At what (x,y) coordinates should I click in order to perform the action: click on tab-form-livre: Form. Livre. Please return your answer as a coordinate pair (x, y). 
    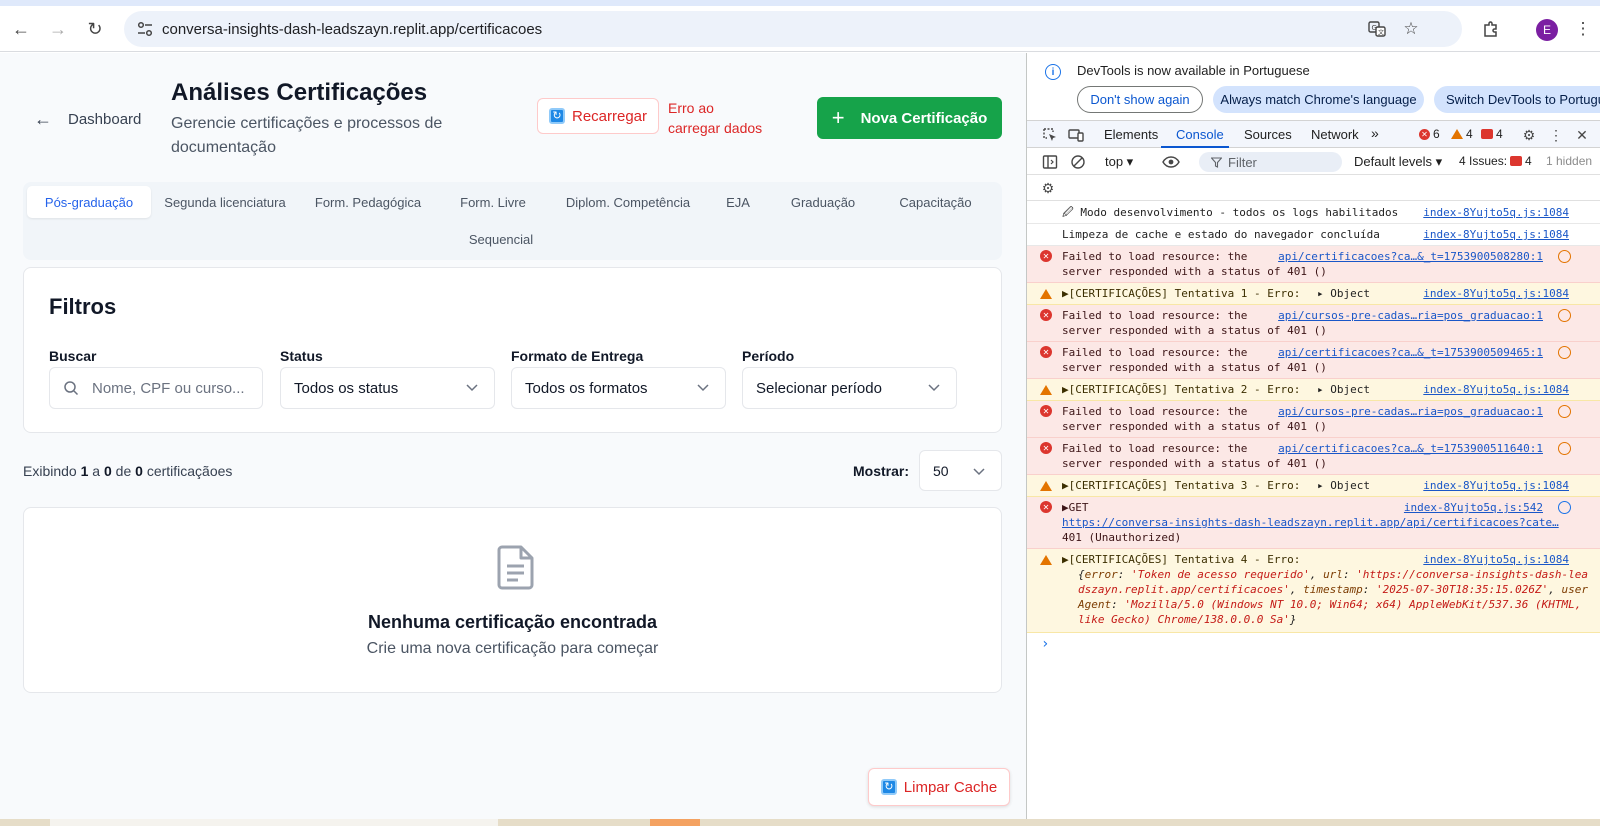
    Looking at the image, I should click on (493, 202).